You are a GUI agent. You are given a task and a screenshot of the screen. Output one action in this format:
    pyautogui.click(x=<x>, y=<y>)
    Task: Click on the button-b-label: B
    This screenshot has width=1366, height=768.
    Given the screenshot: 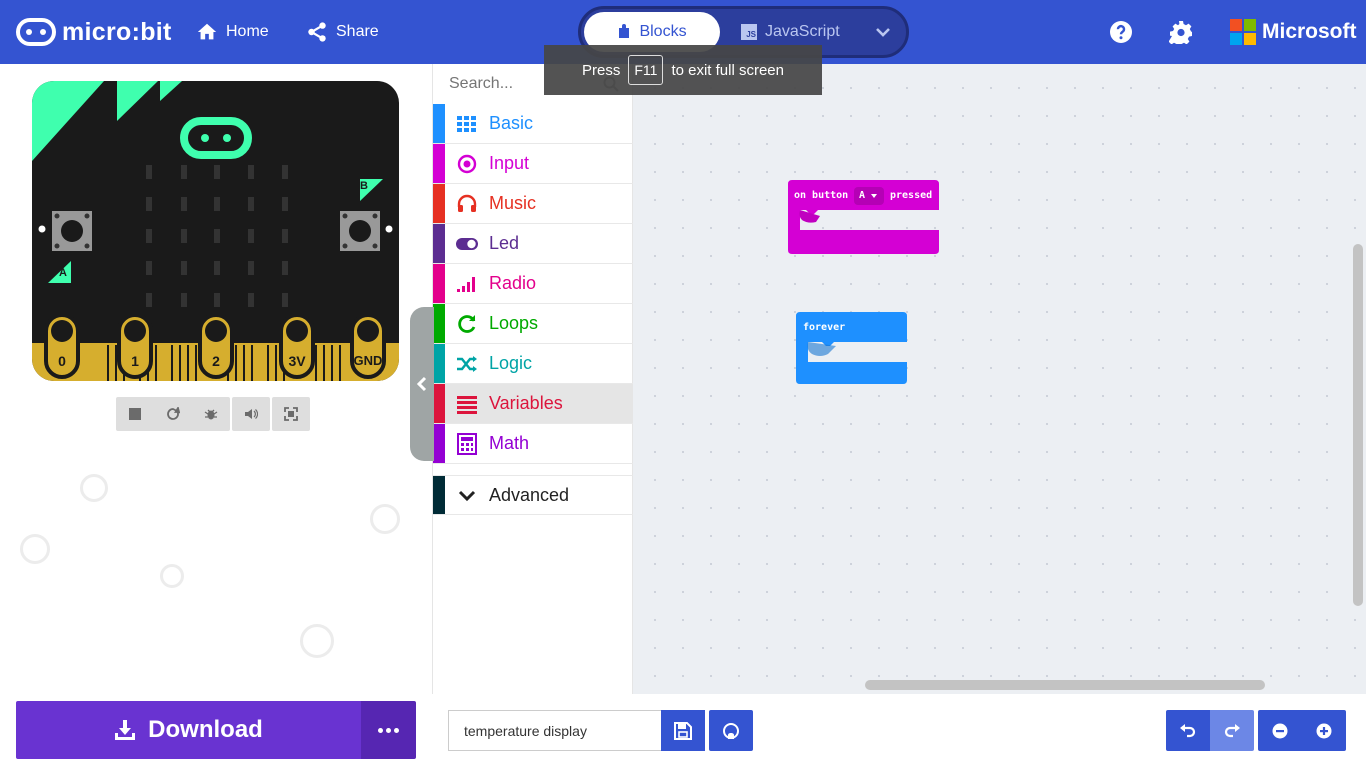 What is the action you would take?
    pyautogui.click(x=364, y=186)
    